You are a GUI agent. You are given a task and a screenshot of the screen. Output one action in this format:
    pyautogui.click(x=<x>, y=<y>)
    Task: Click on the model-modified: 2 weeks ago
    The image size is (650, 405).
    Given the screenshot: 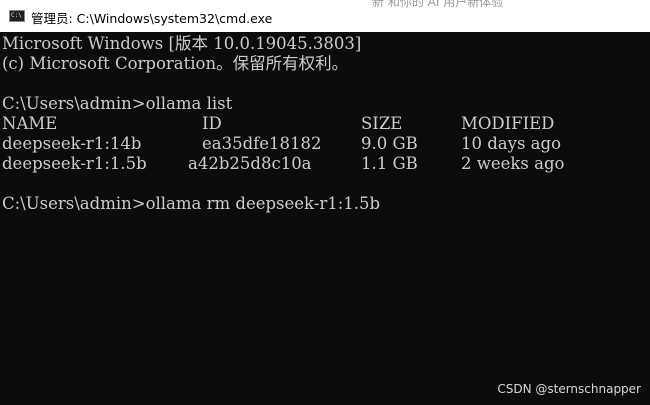 What is the action you would take?
    pyautogui.click(x=513, y=163)
    